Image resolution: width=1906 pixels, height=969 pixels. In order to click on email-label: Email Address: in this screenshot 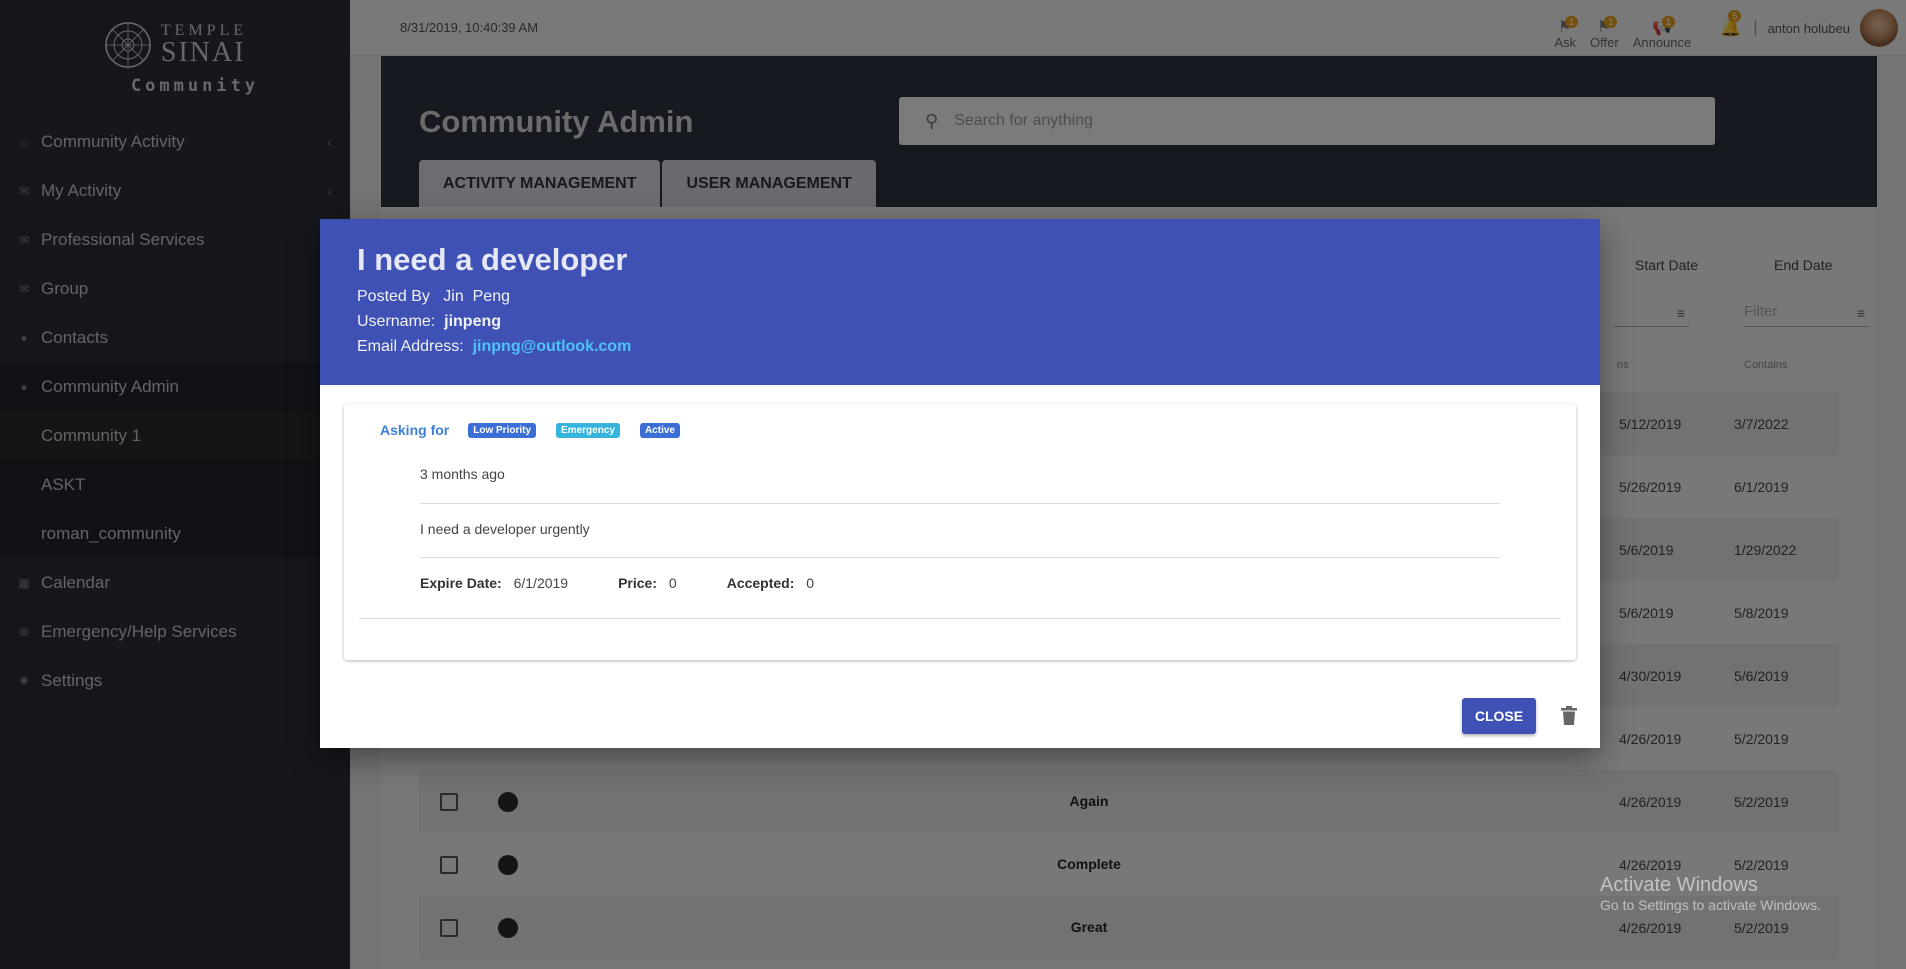, I will do `click(410, 346)`.